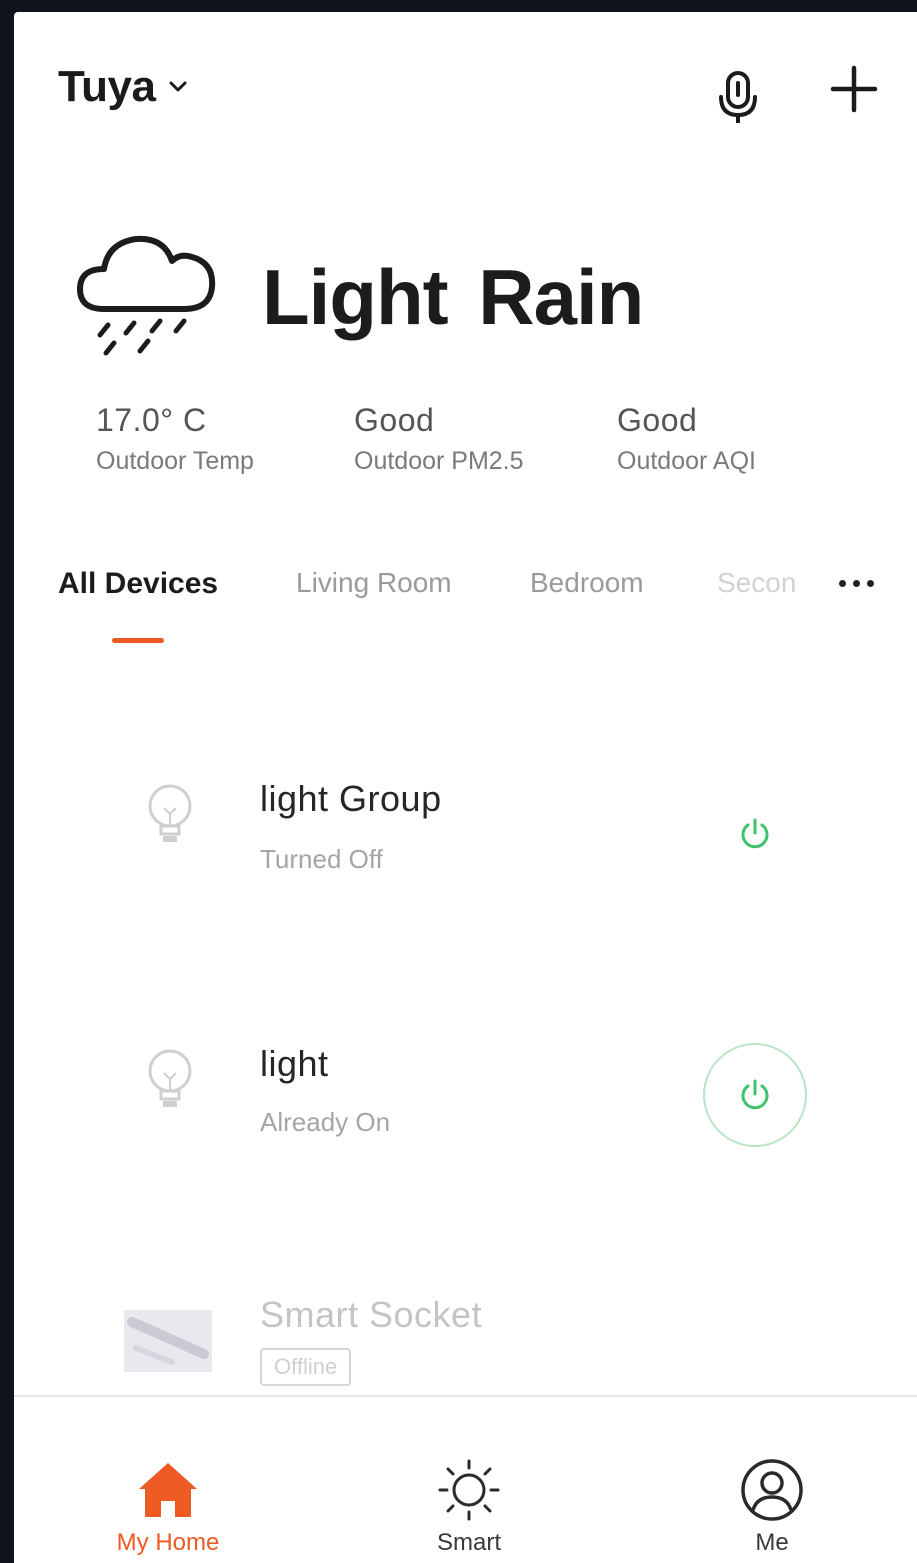  I want to click on nav-smart: Smart, so click(469, 1506).